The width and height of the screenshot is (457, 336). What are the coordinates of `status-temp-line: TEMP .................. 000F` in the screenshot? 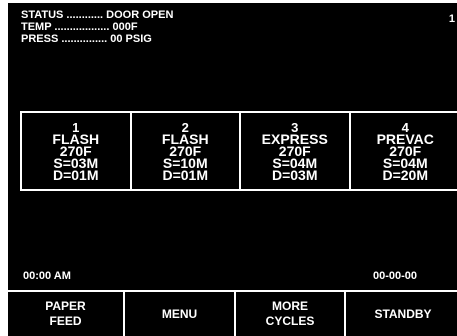 It's located at (79, 27).